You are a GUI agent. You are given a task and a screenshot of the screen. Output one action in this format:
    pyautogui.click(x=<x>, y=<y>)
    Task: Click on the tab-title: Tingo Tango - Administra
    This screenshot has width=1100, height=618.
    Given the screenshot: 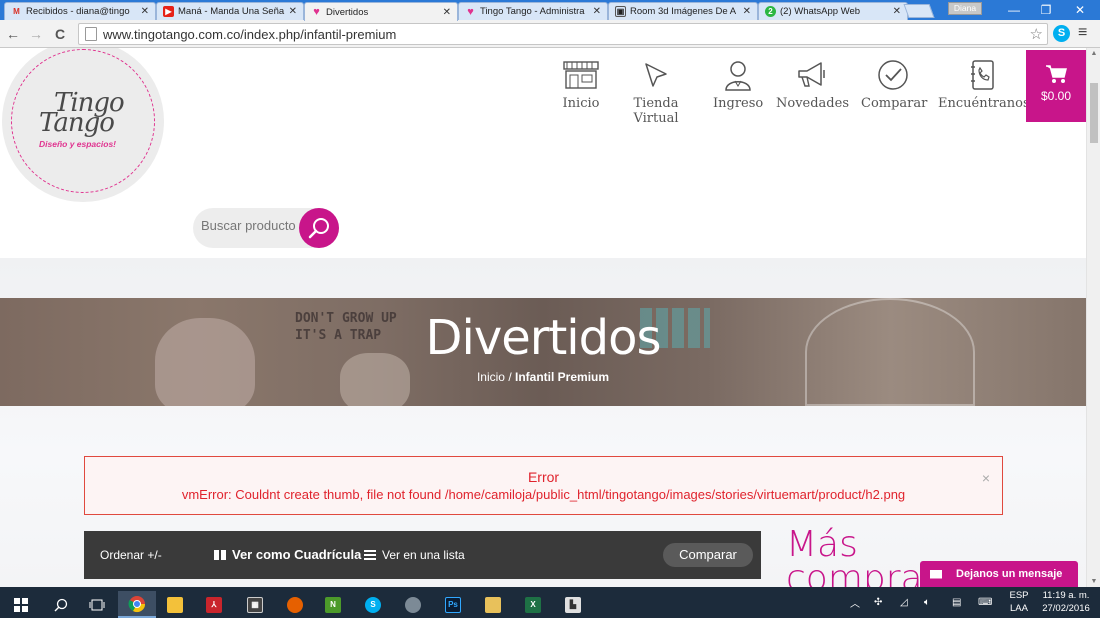 What is the action you would take?
    pyautogui.click(x=532, y=11)
    